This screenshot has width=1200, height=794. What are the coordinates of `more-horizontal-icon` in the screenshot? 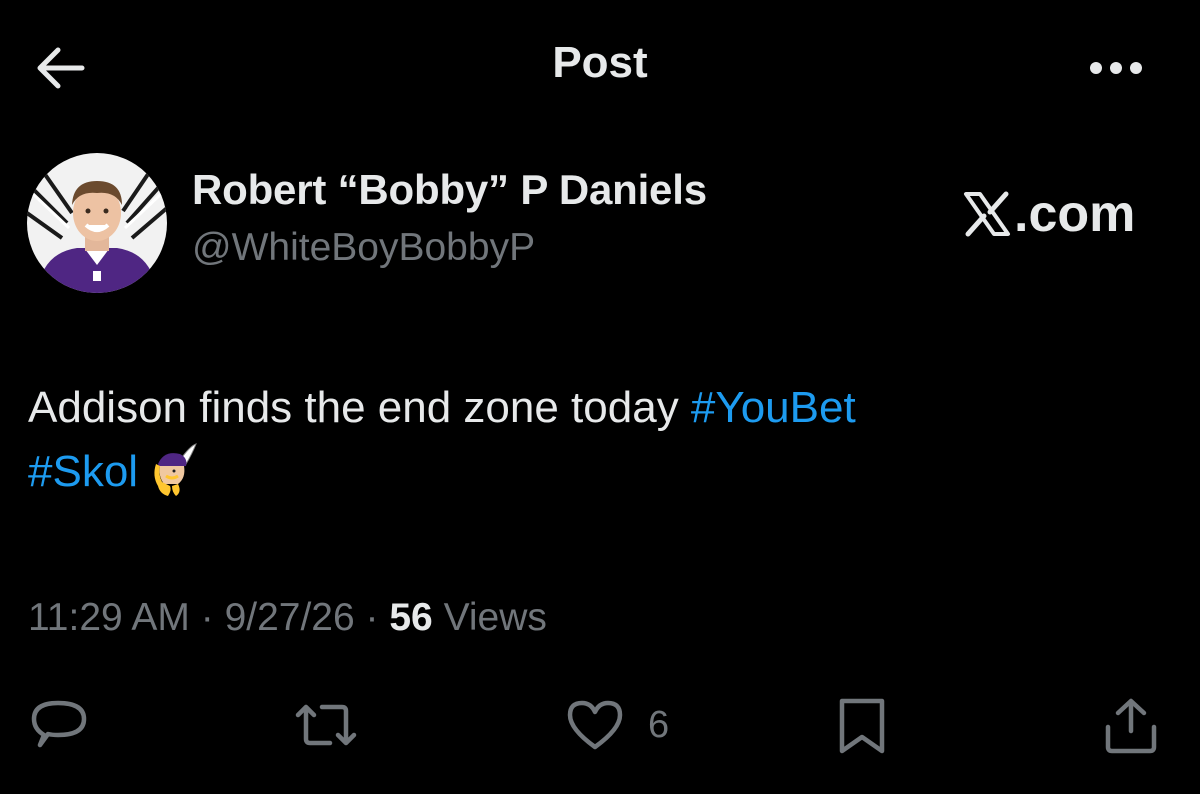 It's located at (1116, 68).